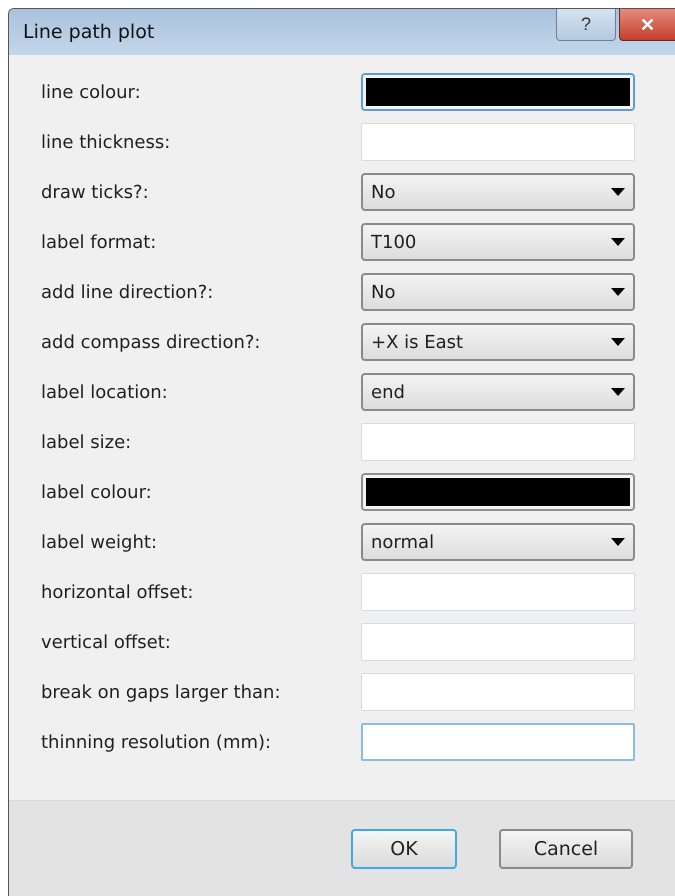 This screenshot has height=896, width=675. Describe the element at coordinates (106, 642) in the screenshot. I see `field-label: vertical offset:` at that location.